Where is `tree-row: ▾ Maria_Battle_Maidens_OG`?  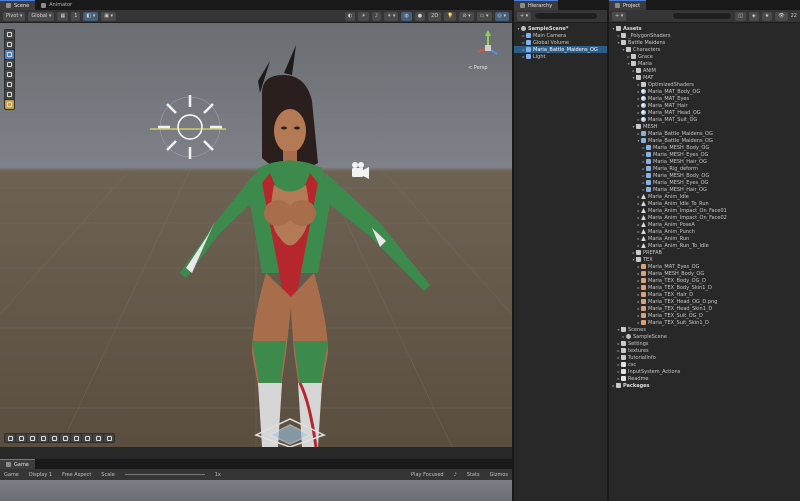
tree-row: ▾ Maria_Battle_Maidens_OG is located at coordinates (704, 140).